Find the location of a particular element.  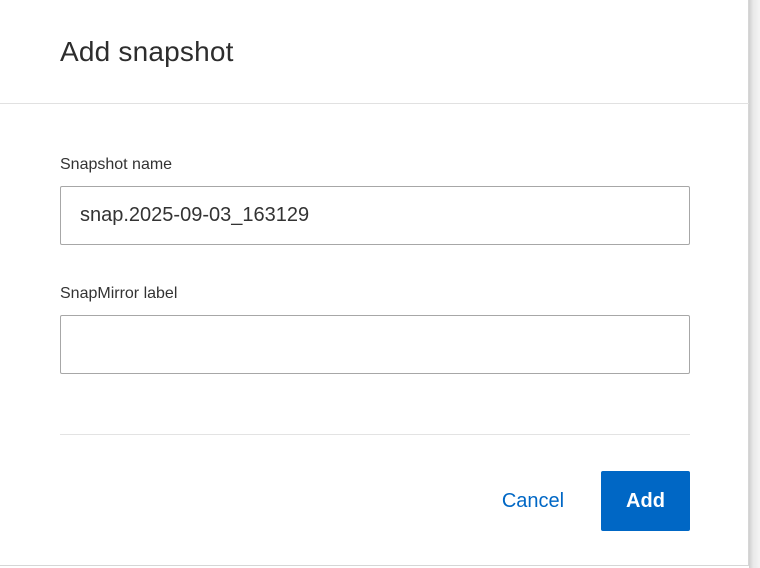

dialog-title: Add snapshot is located at coordinates (147, 51).